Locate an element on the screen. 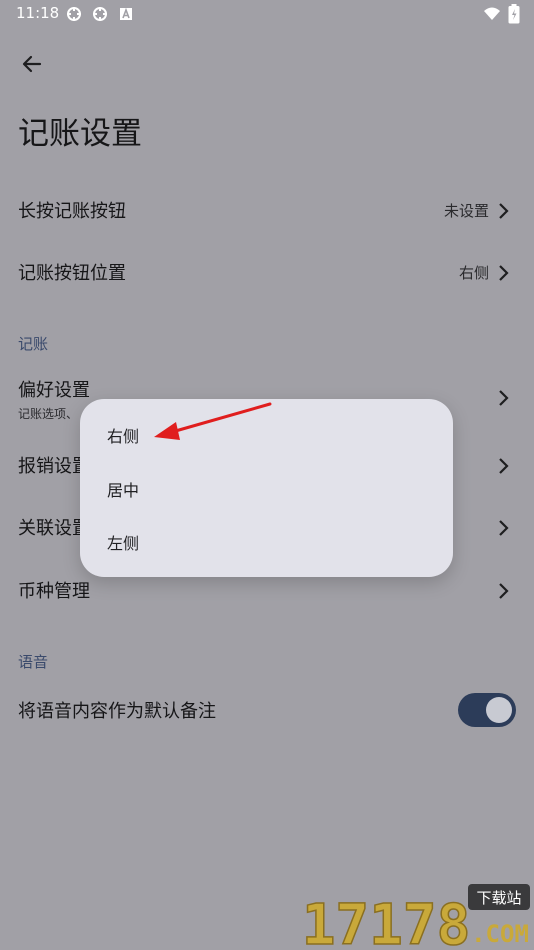 The width and height of the screenshot is (534, 950). row-subtitle: 记账选项、 is located at coordinates (48, 414).